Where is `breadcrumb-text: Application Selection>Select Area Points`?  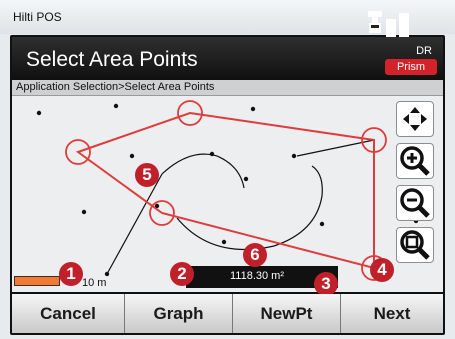
breadcrumb-text: Application Selection>Select Area Points is located at coordinates (115, 87).